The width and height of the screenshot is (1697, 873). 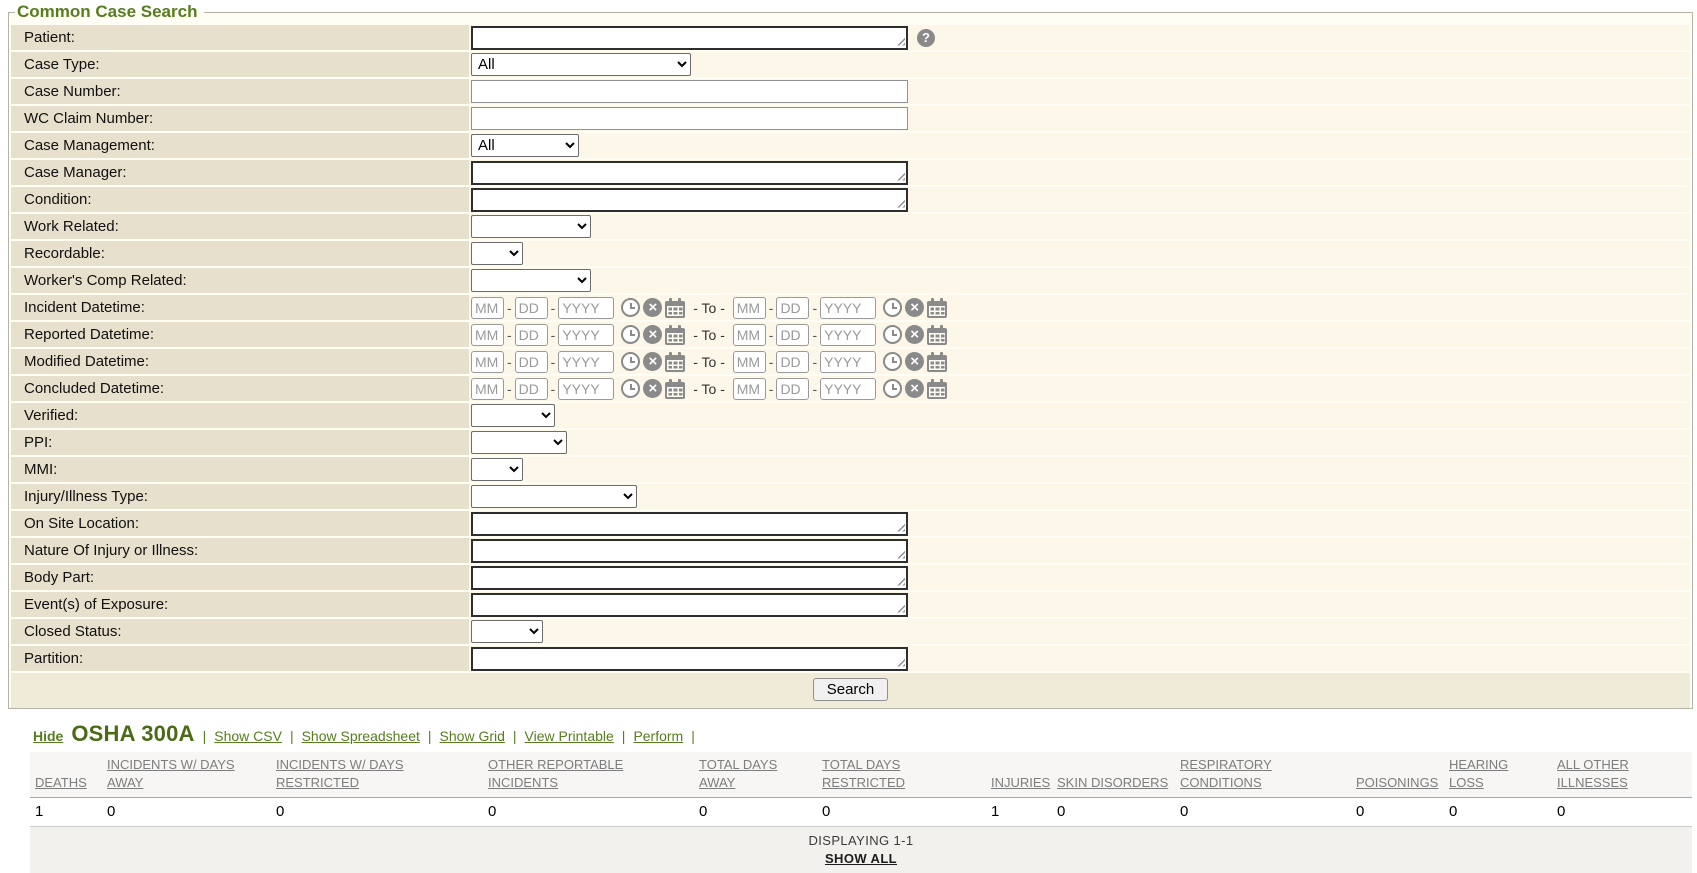 I want to click on ppi-select, so click(x=519, y=442).